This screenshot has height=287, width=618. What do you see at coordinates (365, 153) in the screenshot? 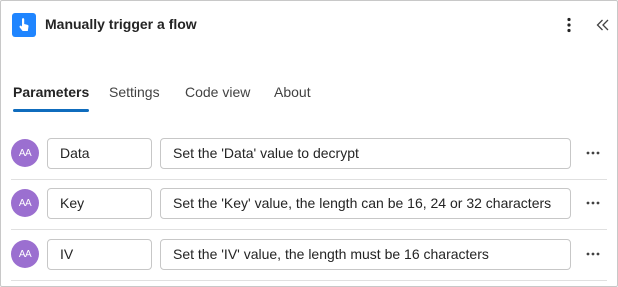
I see `parameter-description-field: Set the 'Data' value to decrypt` at bounding box center [365, 153].